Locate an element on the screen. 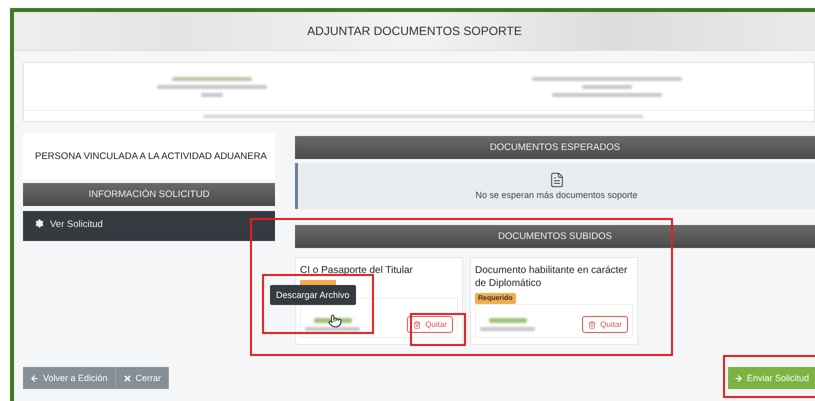 This screenshot has width=815, height=401. document-title: CI o Pasaporte del Titular is located at coordinates (357, 270).